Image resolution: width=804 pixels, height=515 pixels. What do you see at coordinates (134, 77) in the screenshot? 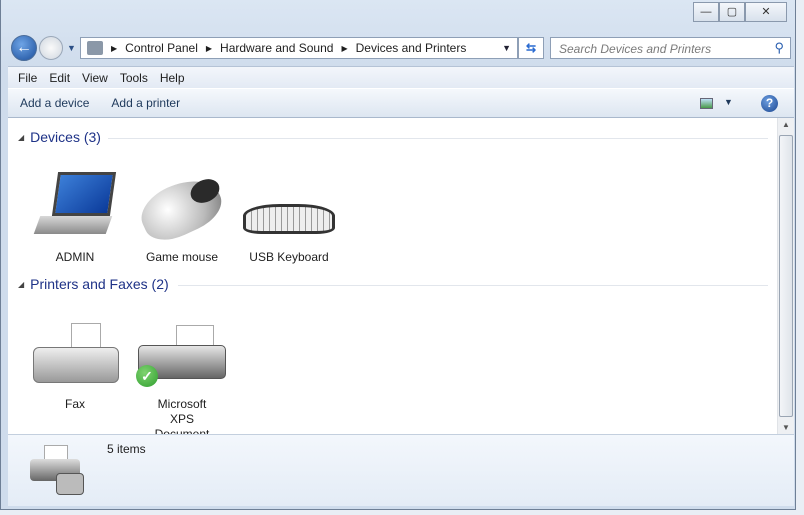
I see `menu-tools: Tools` at bounding box center [134, 77].